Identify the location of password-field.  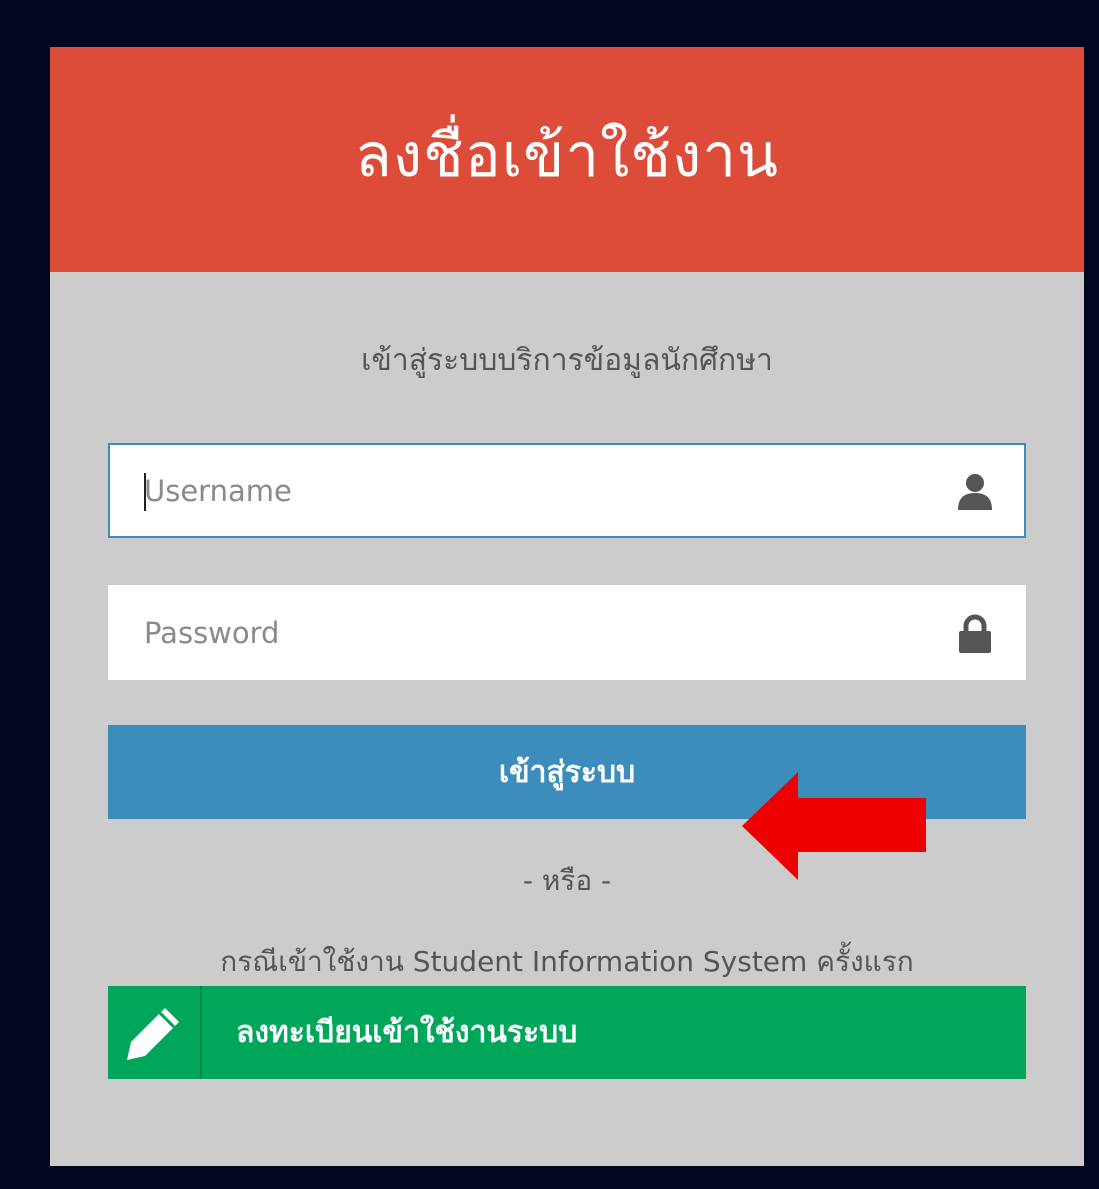
(567, 632).